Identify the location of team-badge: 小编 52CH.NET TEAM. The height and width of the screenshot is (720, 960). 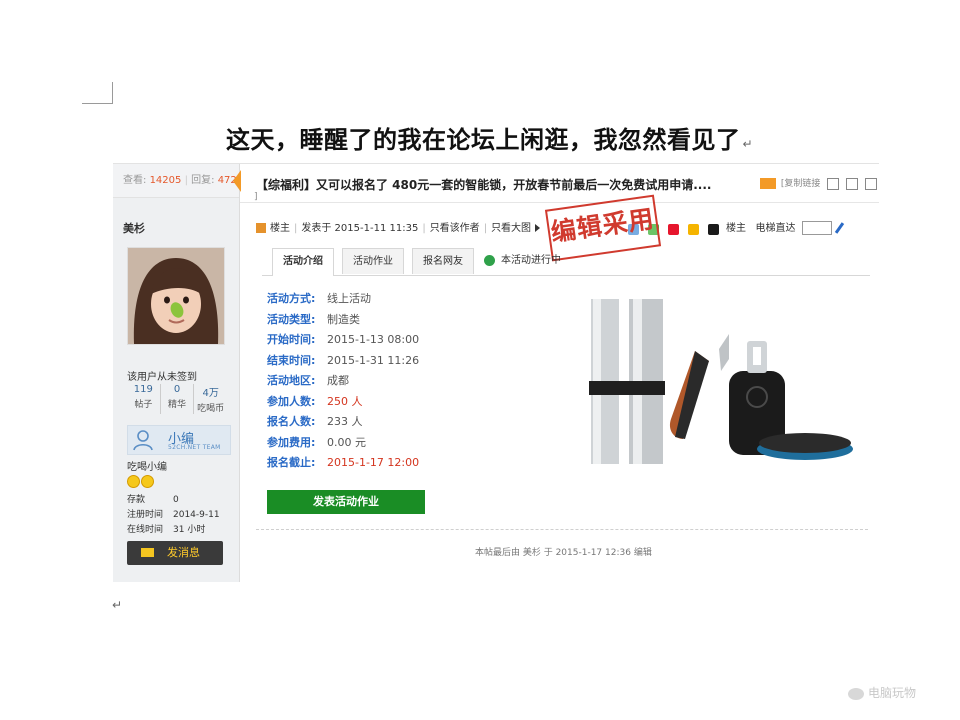
(179, 440).